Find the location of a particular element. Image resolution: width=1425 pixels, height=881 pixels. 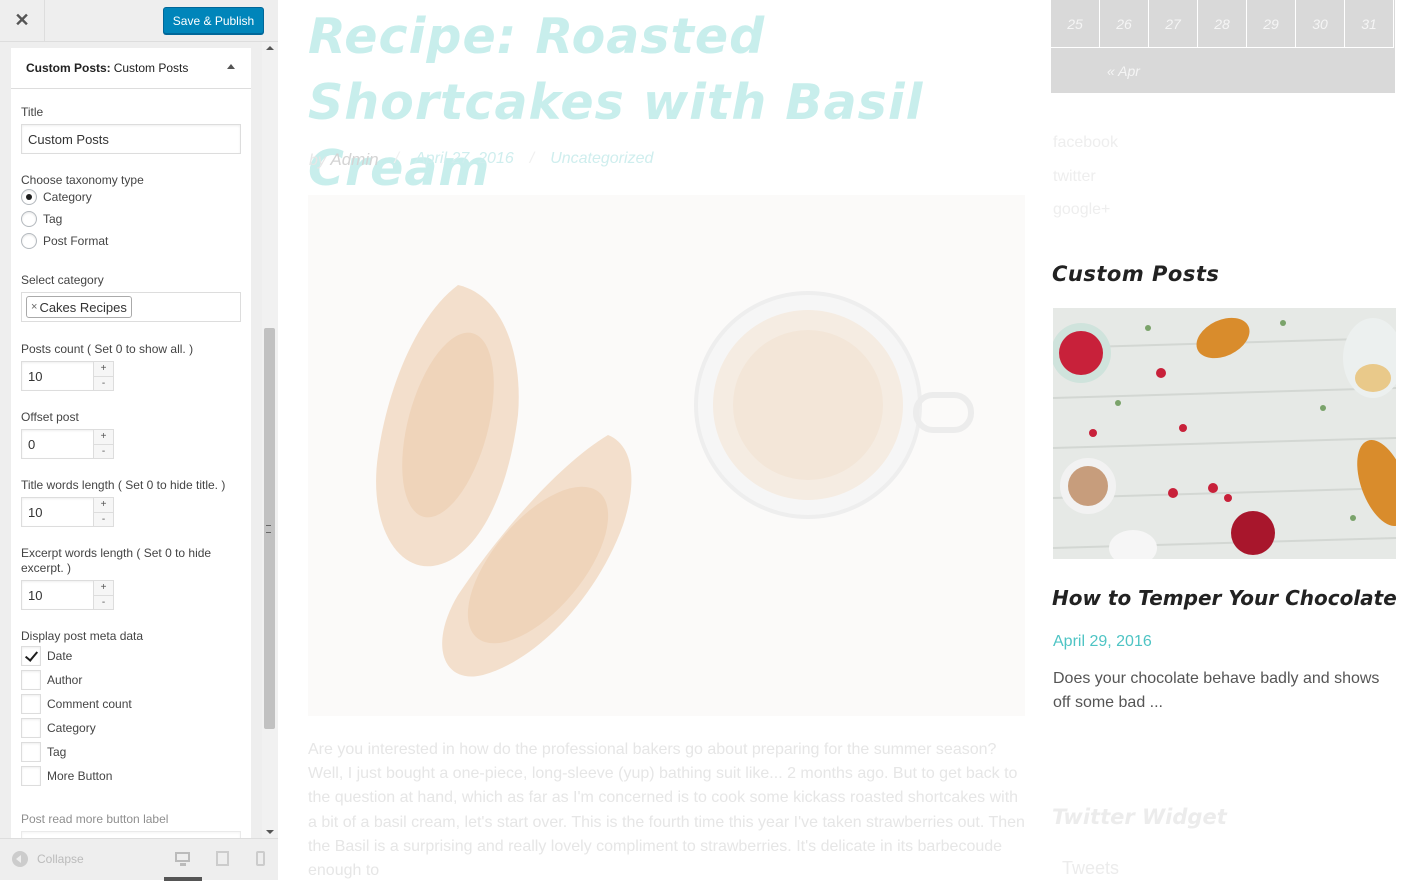

checkbox-category-label: Category is located at coordinates (71, 728).